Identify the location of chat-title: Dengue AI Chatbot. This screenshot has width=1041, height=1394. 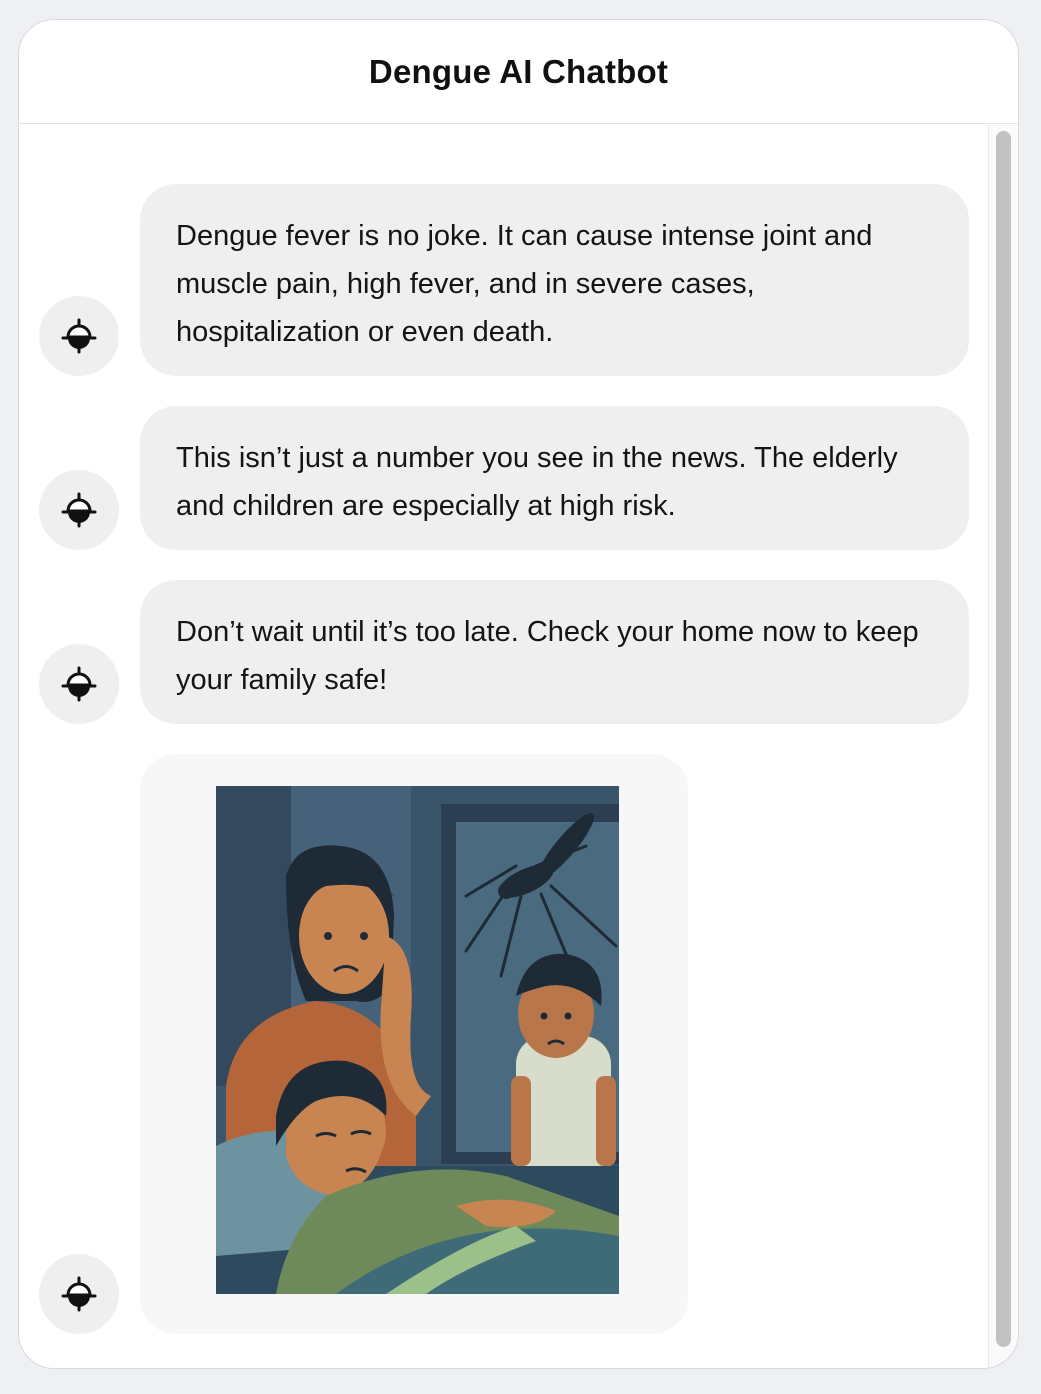
(518, 71).